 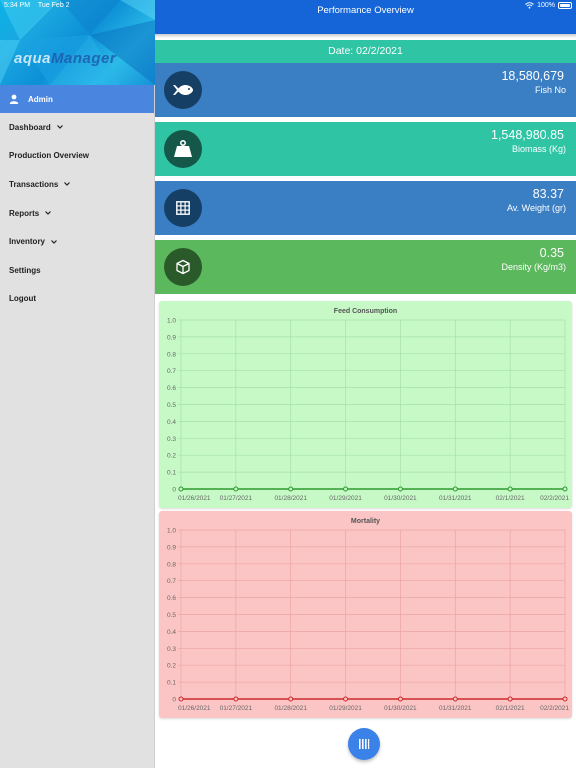 What do you see at coordinates (65, 58) in the screenshot?
I see `app-logo: aquaManager` at bounding box center [65, 58].